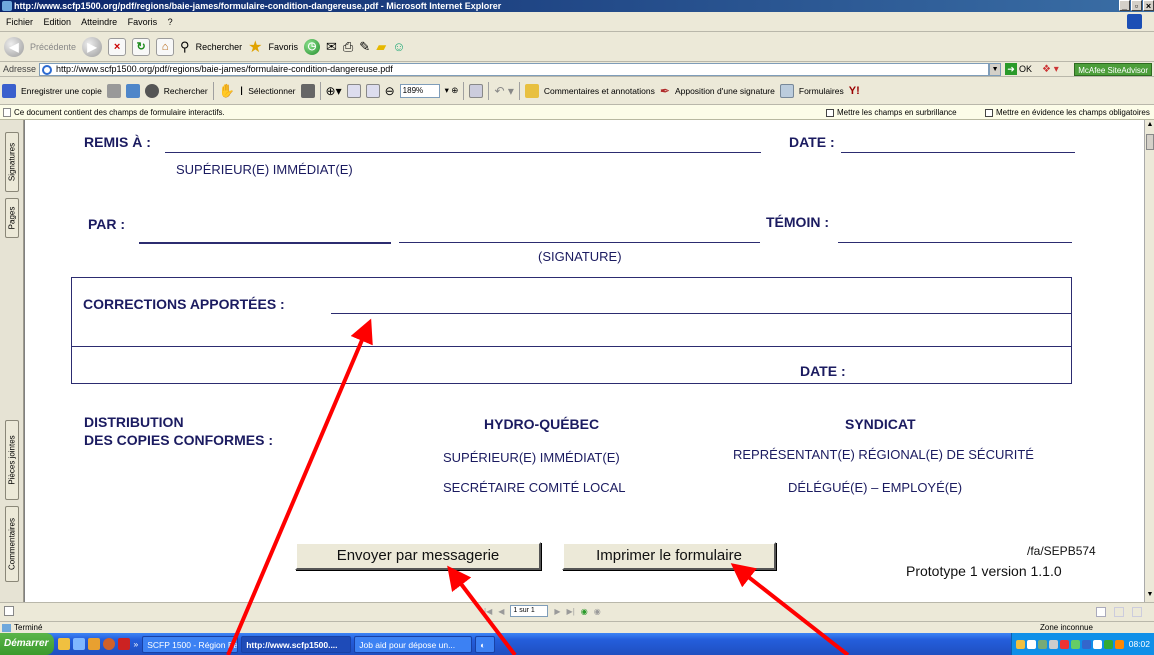  What do you see at coordinates (99, 22) in the screenshot?
I see `menu-atteindre: Atteindre` at bounding box center [99, 22].